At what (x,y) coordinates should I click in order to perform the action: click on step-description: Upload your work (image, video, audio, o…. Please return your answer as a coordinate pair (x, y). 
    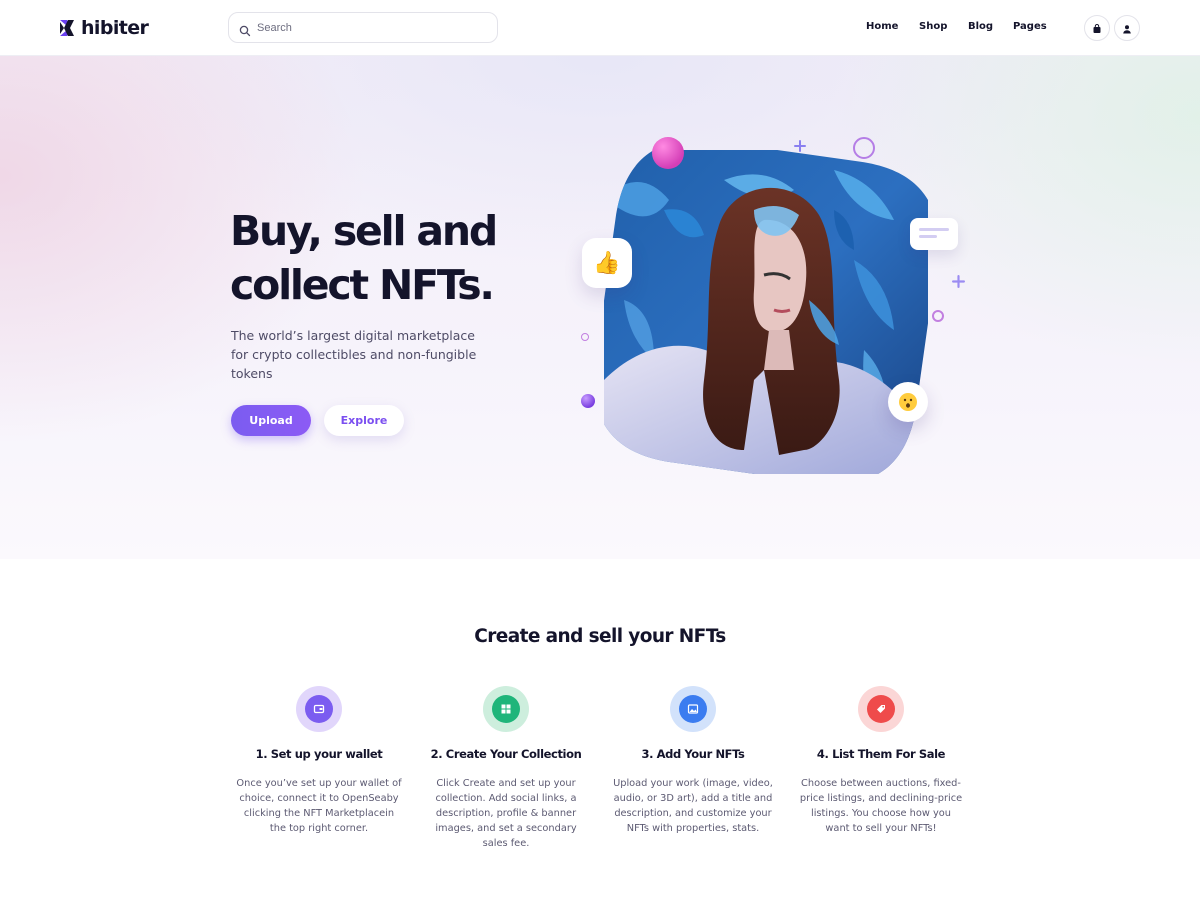
    Looking at the image, I should click on (693, 806).